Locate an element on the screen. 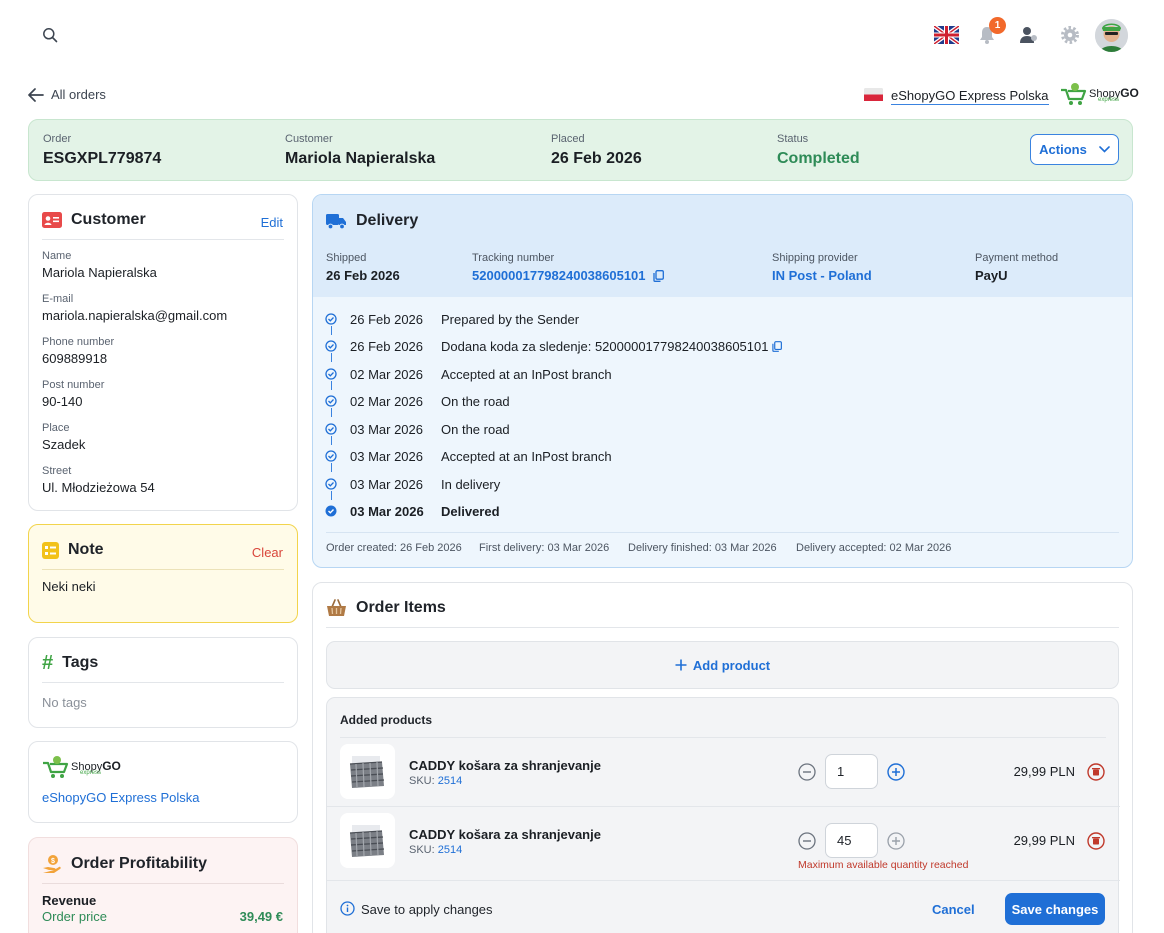  hash-icon: # is located at coordinates (48, 663).